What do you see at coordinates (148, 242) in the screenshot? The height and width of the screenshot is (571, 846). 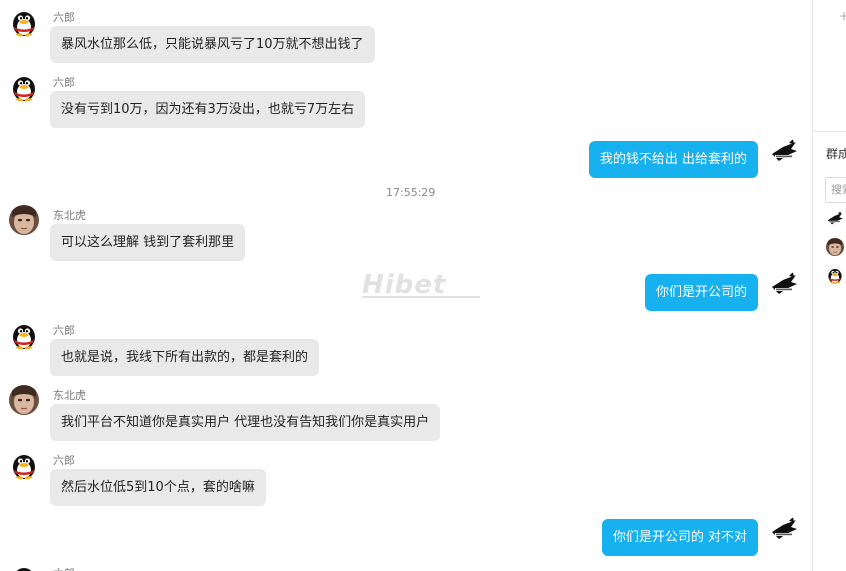 I see `message-bubble-incoming: 可以这么理解 钱到了套利那里` at bounding box center [148, 242].